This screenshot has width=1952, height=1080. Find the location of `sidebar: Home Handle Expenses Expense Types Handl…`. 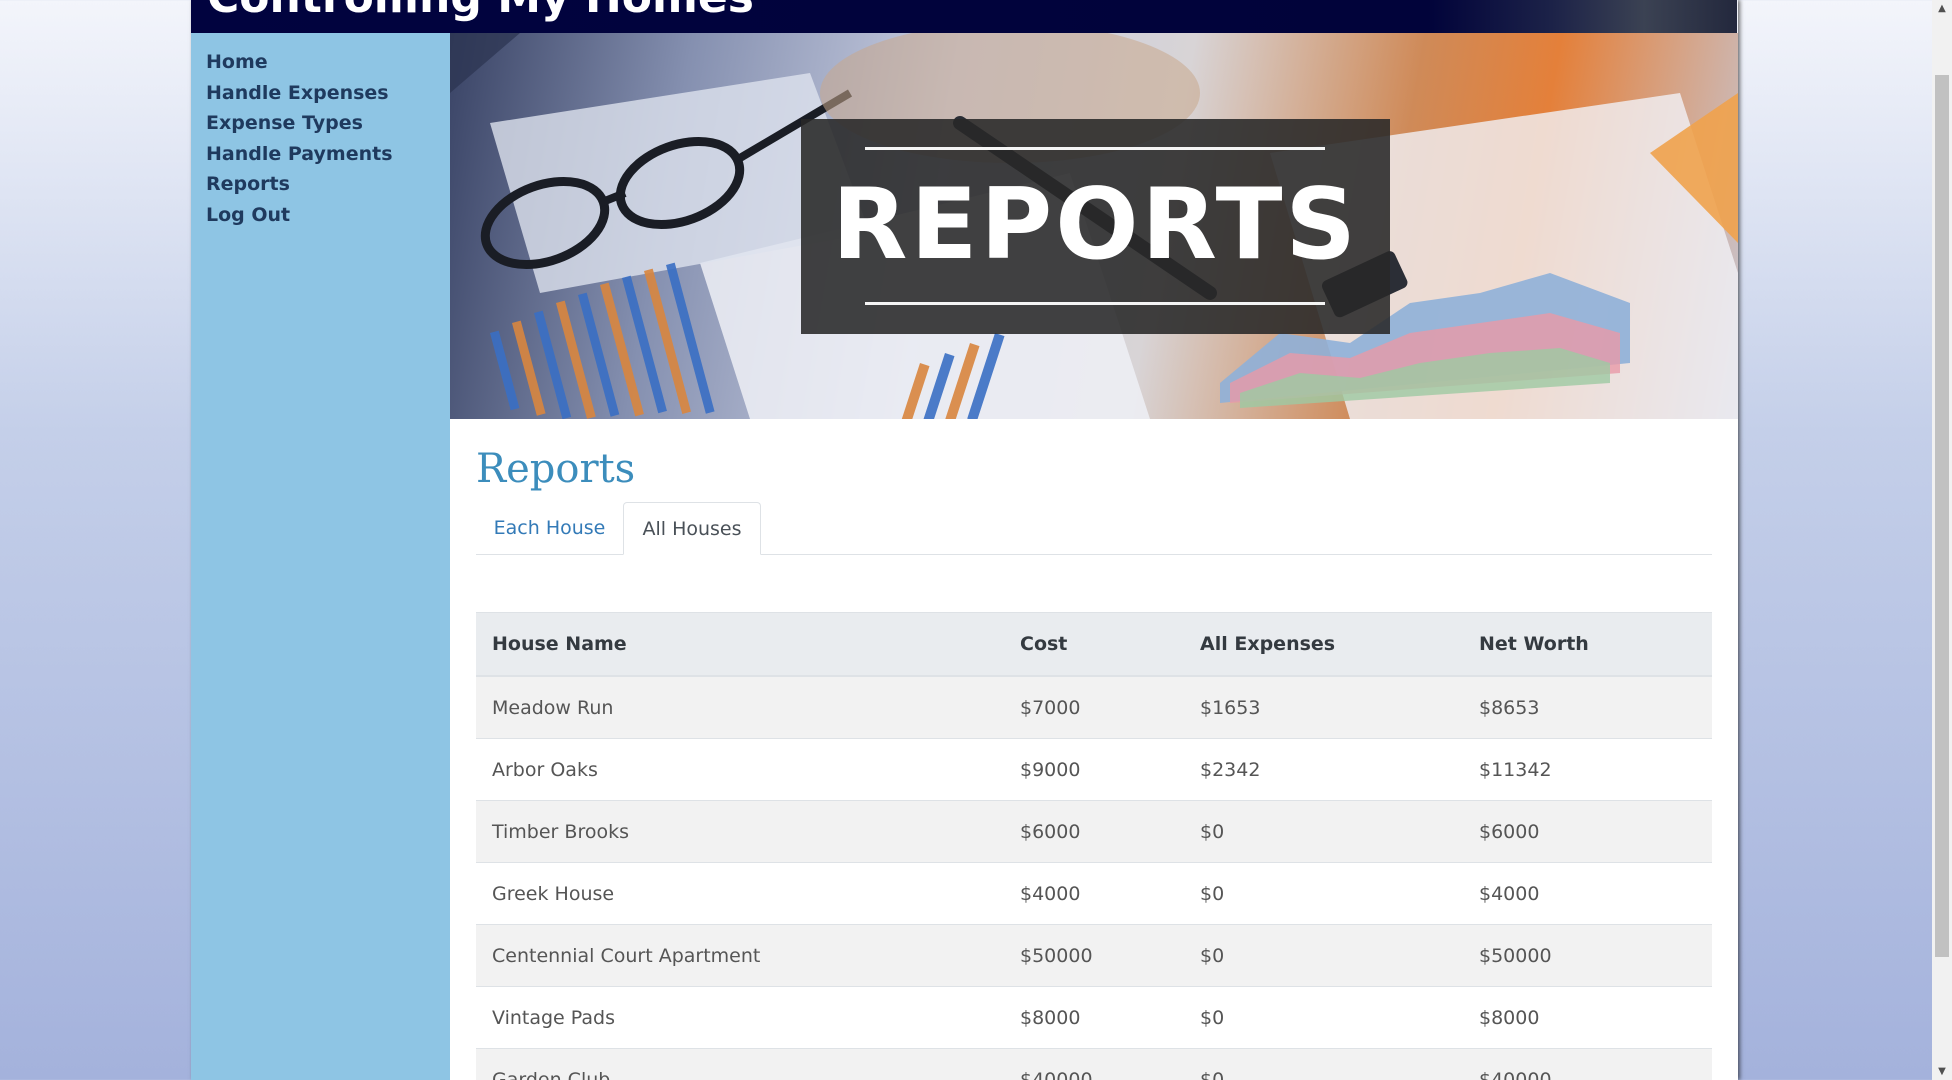

sidebar: Home Handle Expenses Expense Types Handl… is located at coordinates (320, 556).